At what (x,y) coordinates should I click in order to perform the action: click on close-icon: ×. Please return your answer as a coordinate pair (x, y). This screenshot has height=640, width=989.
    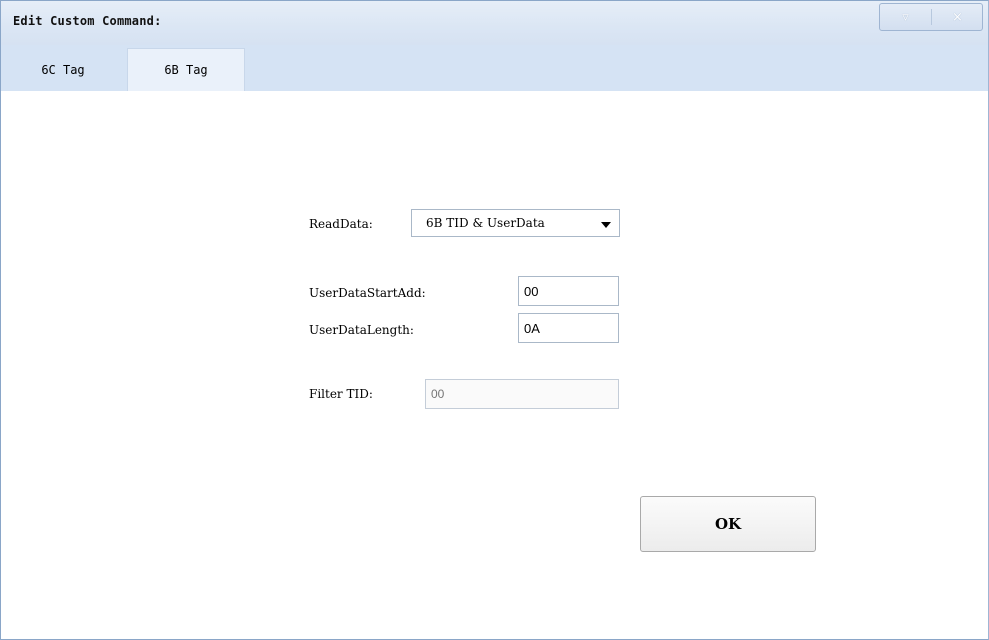
    Looking at the image, I should click on (957, 17).